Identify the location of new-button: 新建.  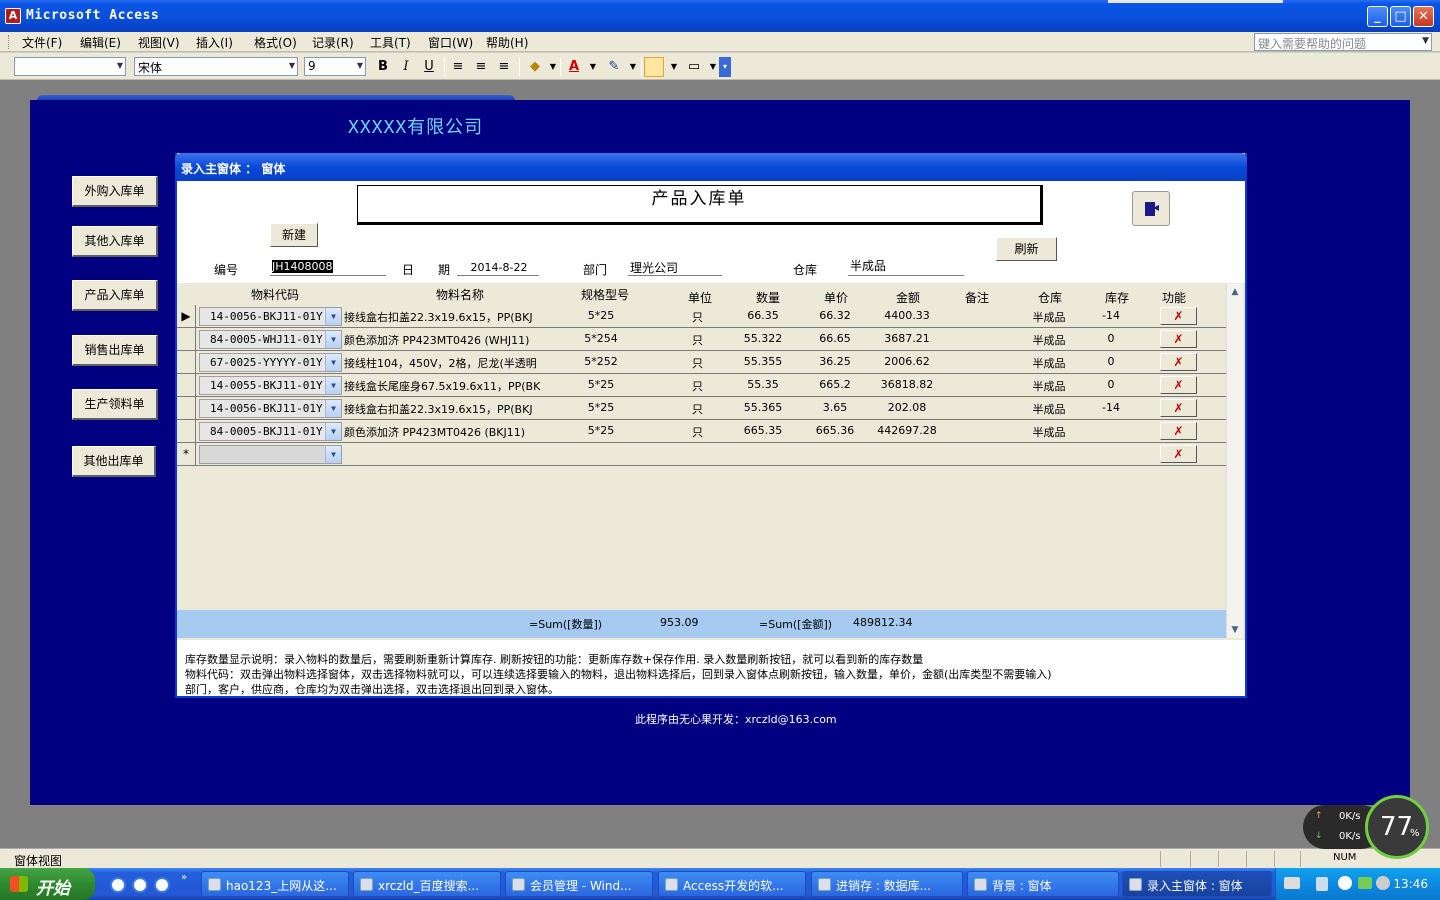
(294, 235).